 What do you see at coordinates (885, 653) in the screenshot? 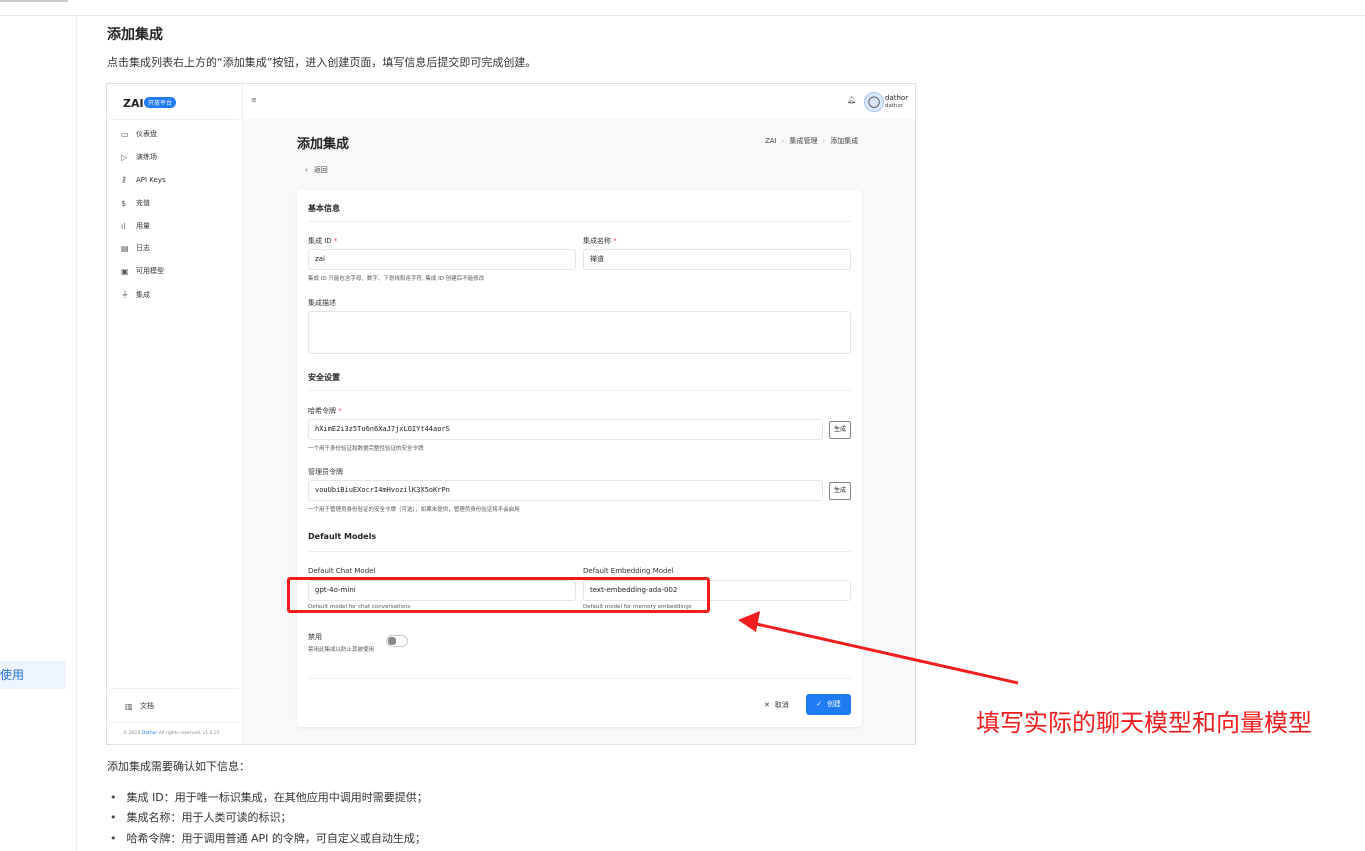
I see `arrow-shaft` at bounding box center [885, 653].